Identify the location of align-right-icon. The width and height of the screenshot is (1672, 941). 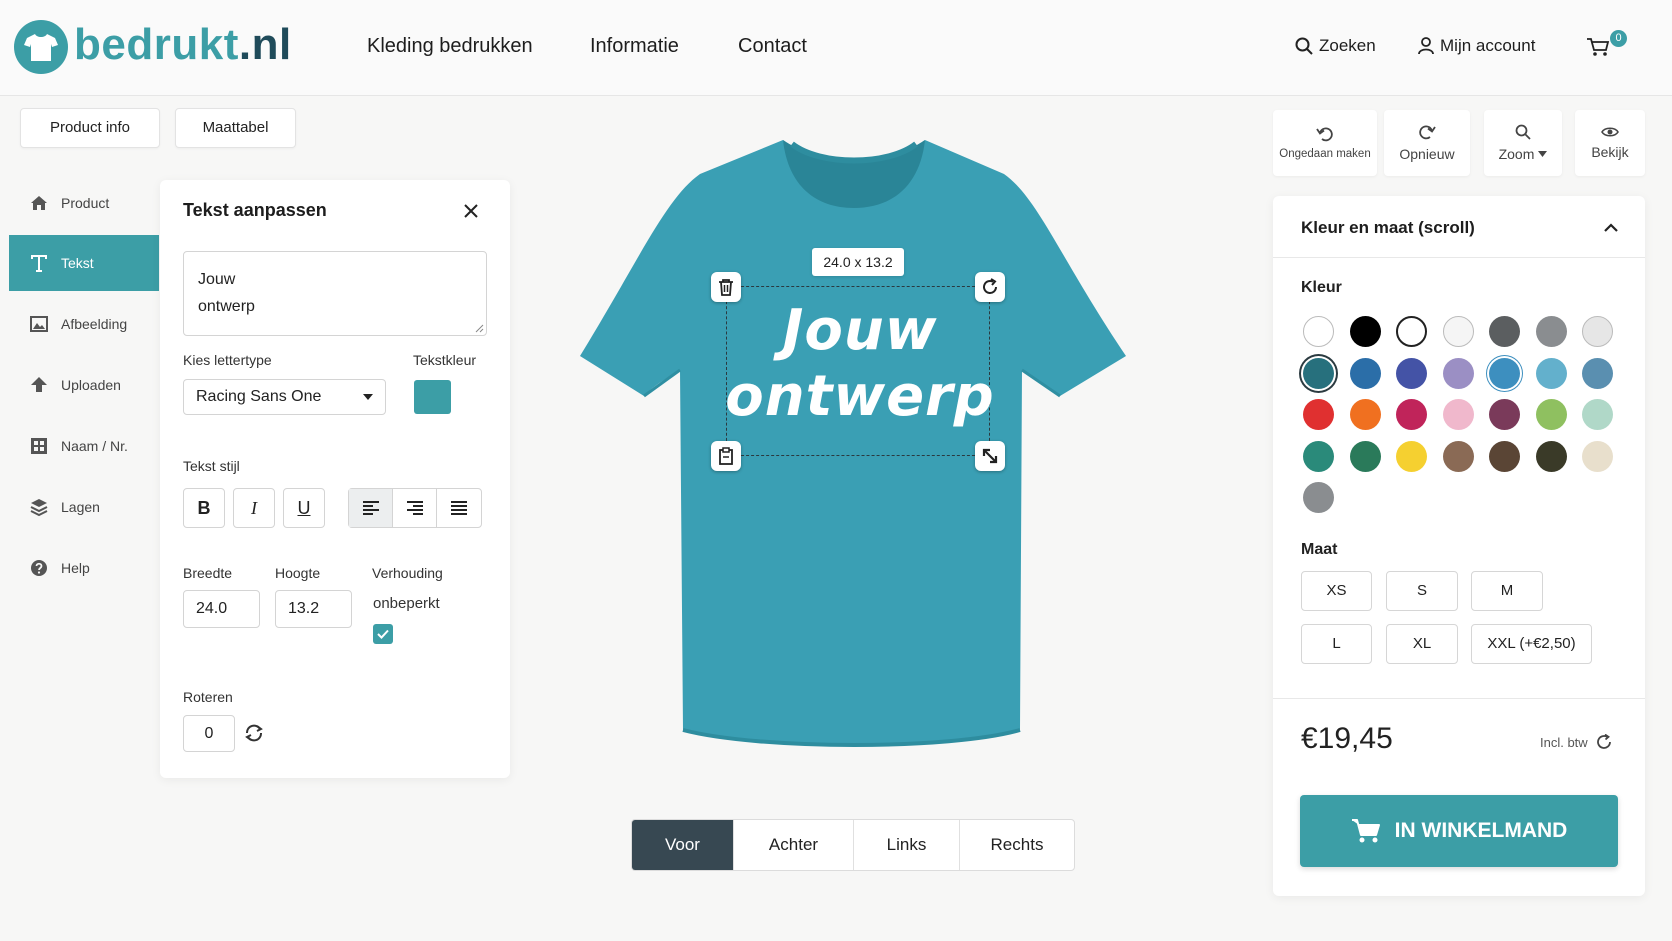
(414, 508).